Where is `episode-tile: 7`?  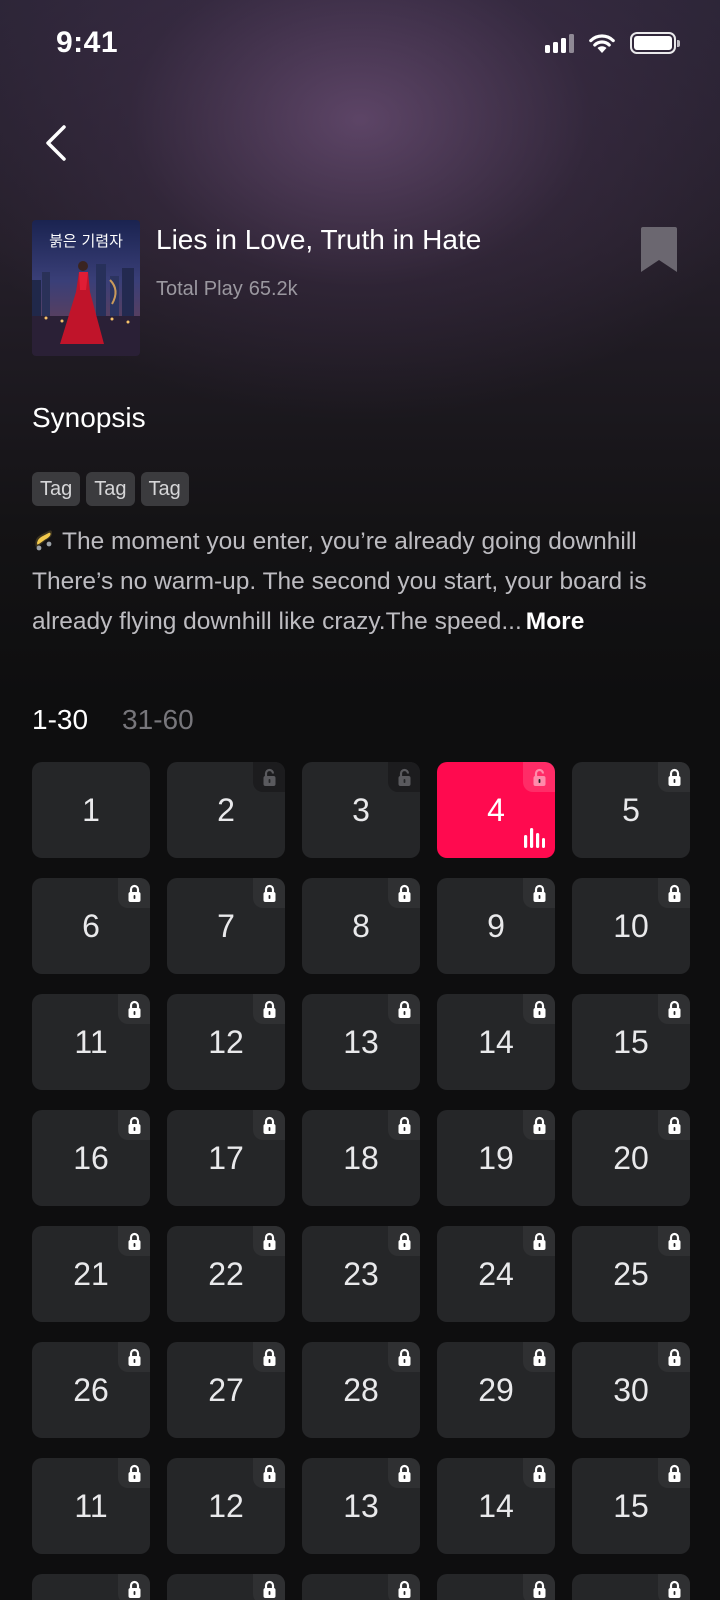 episode-tile: 7 is located at coordinates (226, 926).